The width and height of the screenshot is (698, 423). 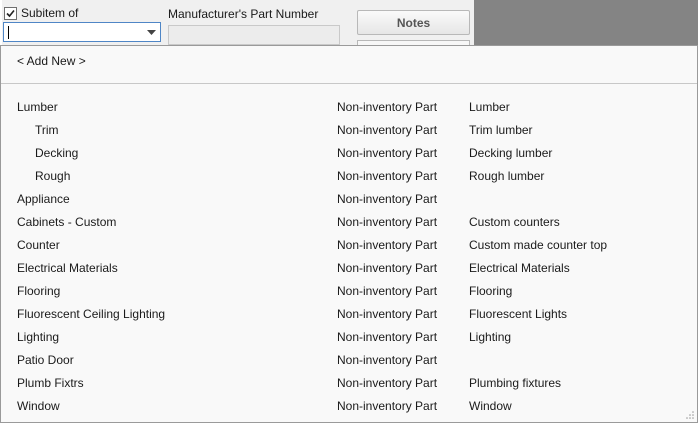 I want to click on item-description: Plumbing fixtures, so click(x=515, y=383).